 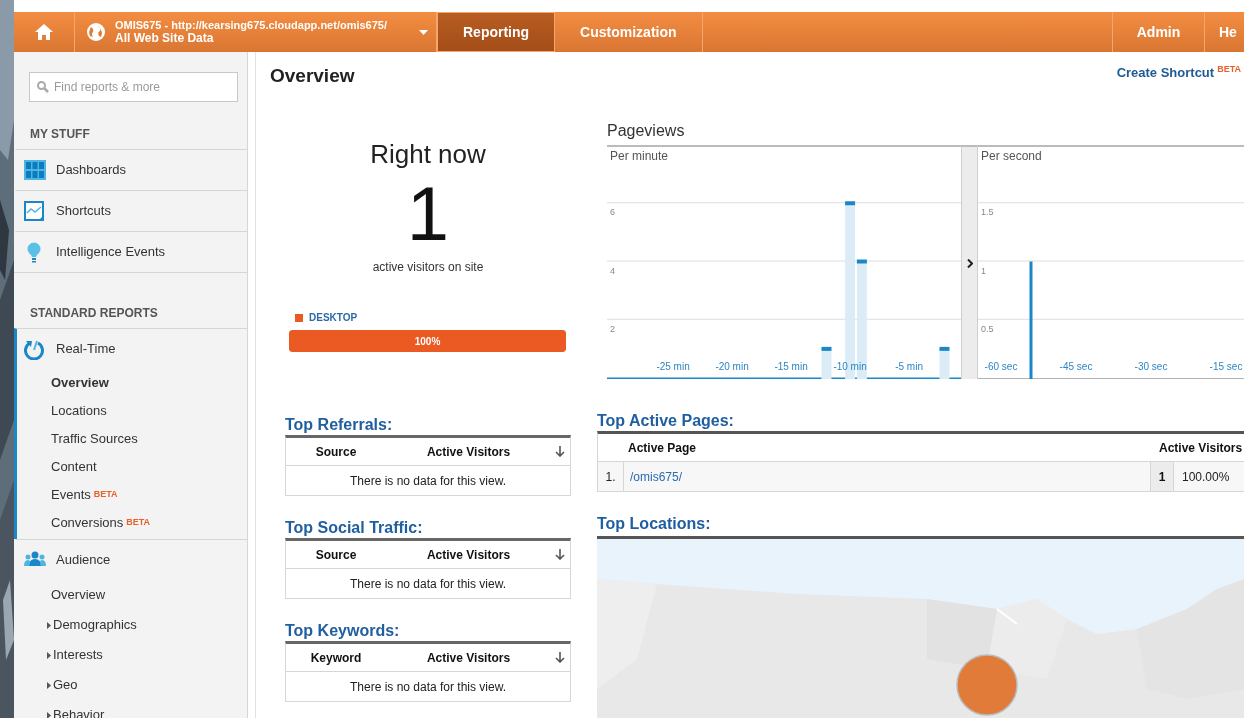 I want to click on nav-tab: Reporting, so click(x=496, y=32).